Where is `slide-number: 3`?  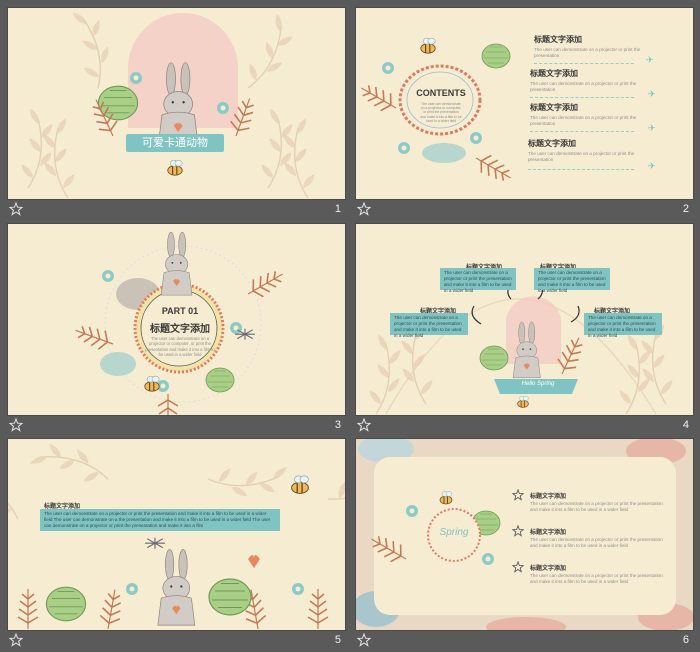
slide-number: 3 is located at coordinates (337, 425).